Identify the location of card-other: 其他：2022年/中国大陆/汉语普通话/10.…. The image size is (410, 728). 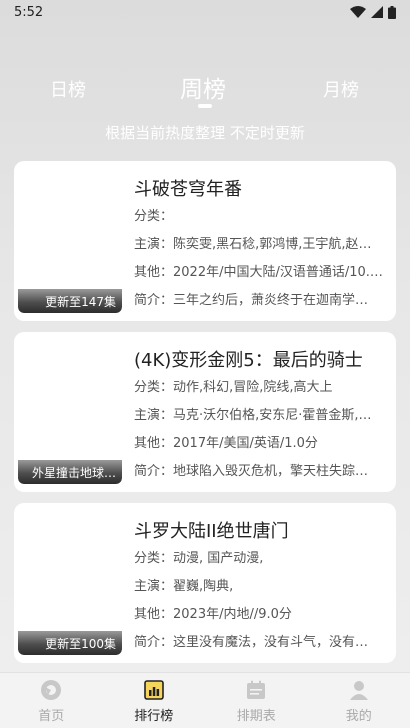
(258, 272).